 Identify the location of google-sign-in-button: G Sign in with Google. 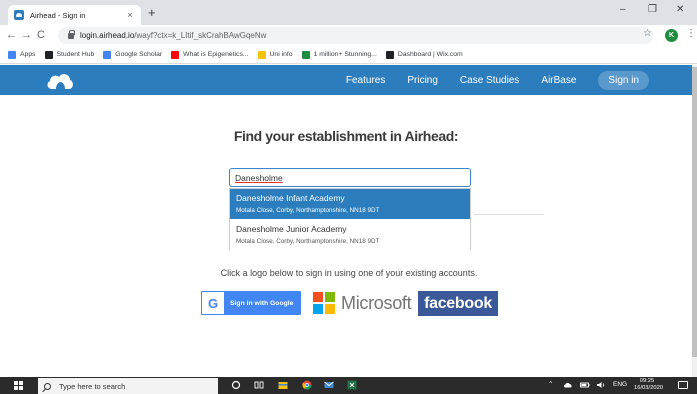
(251, 303).